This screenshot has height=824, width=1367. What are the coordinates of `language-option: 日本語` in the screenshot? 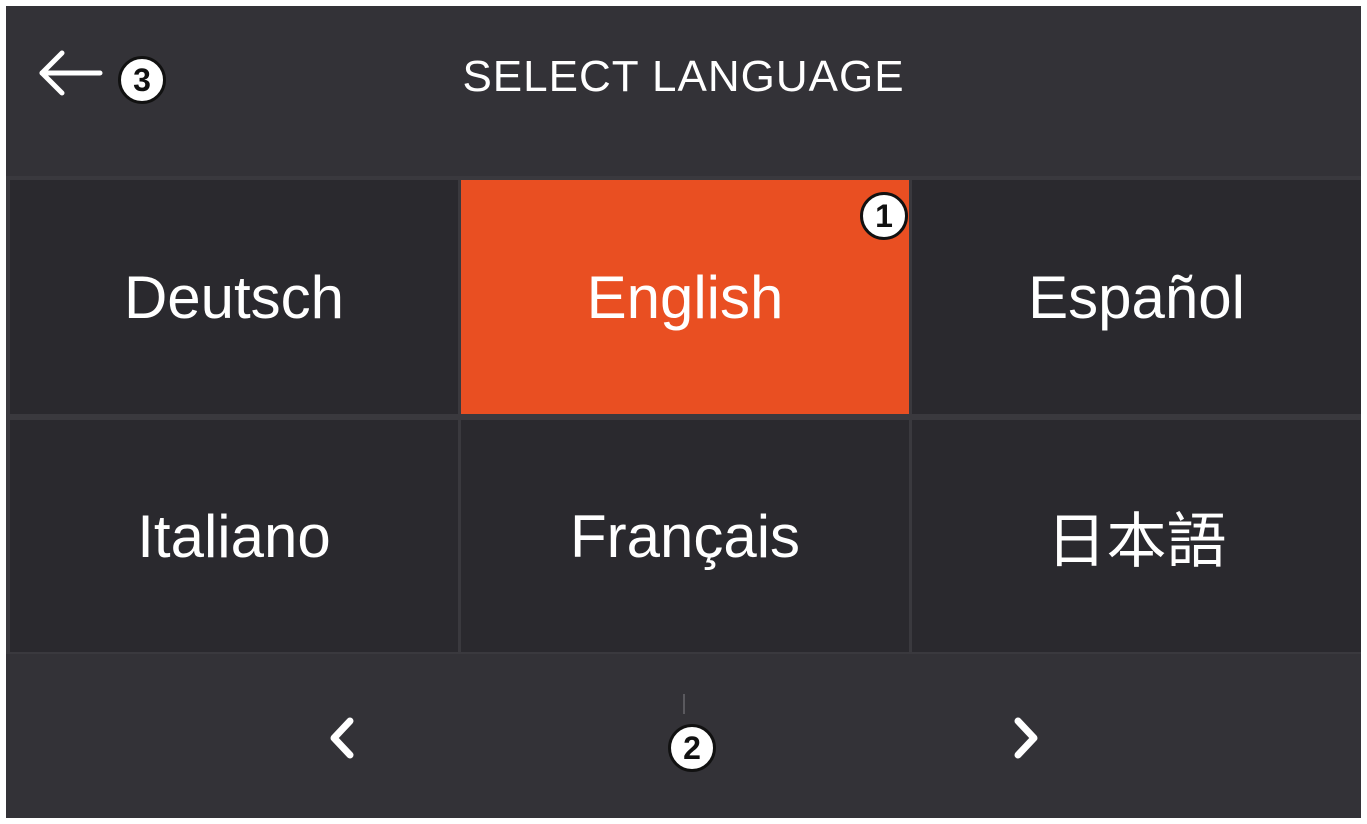 It's located at (1136, 536).